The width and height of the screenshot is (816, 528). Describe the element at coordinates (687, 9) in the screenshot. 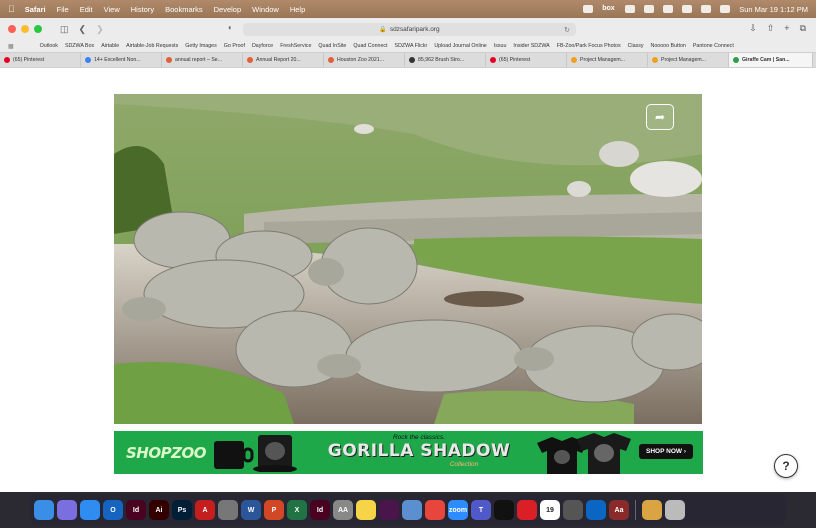

I see `wifi-icon` at that location.